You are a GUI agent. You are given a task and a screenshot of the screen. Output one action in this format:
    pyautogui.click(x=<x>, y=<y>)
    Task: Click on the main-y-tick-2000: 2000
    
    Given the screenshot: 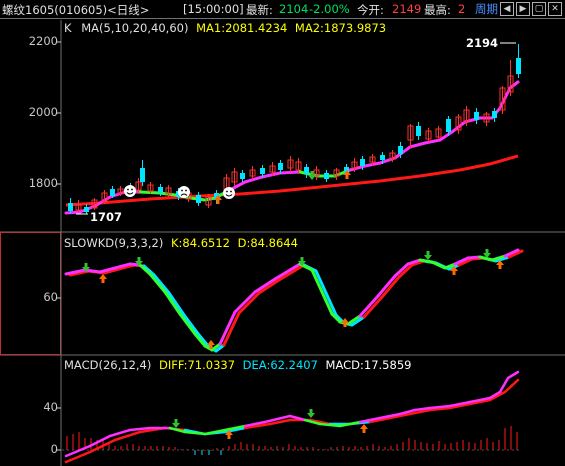 What is the action you would take?
    pyautogui.click(x=43, y=112)
    